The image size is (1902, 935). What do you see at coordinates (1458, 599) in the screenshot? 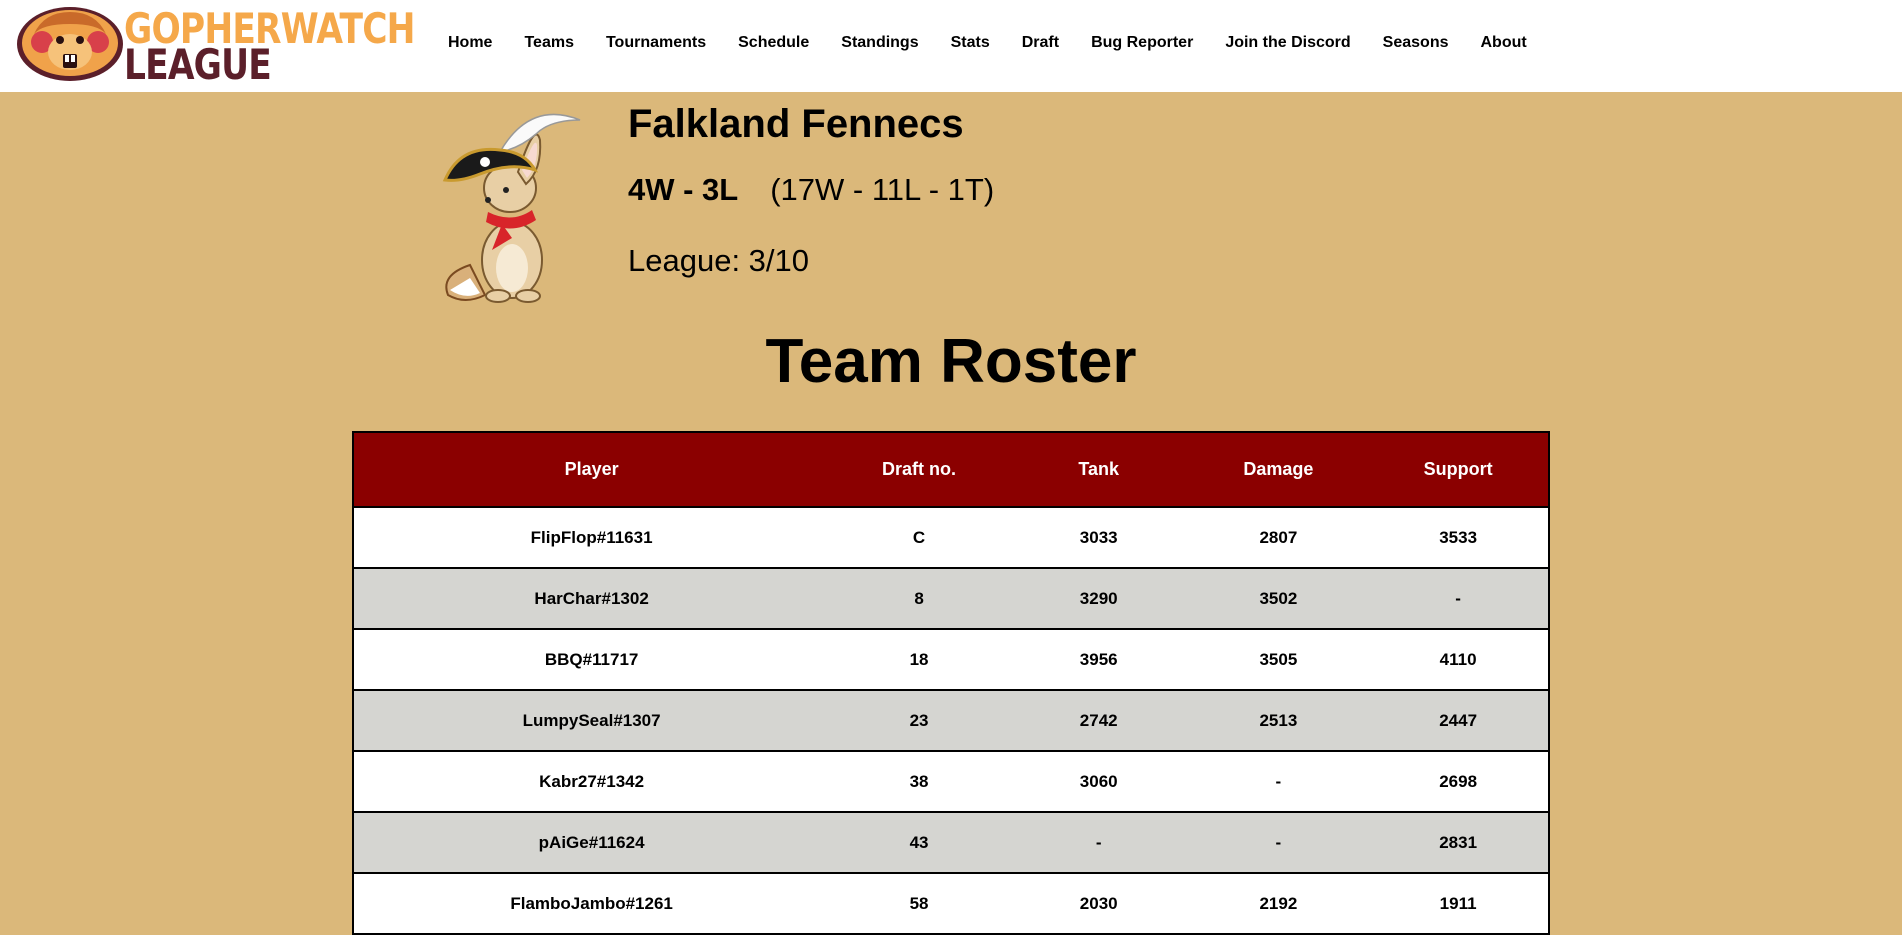
I see `support-sr: -` at bounding box center [1458, 599].